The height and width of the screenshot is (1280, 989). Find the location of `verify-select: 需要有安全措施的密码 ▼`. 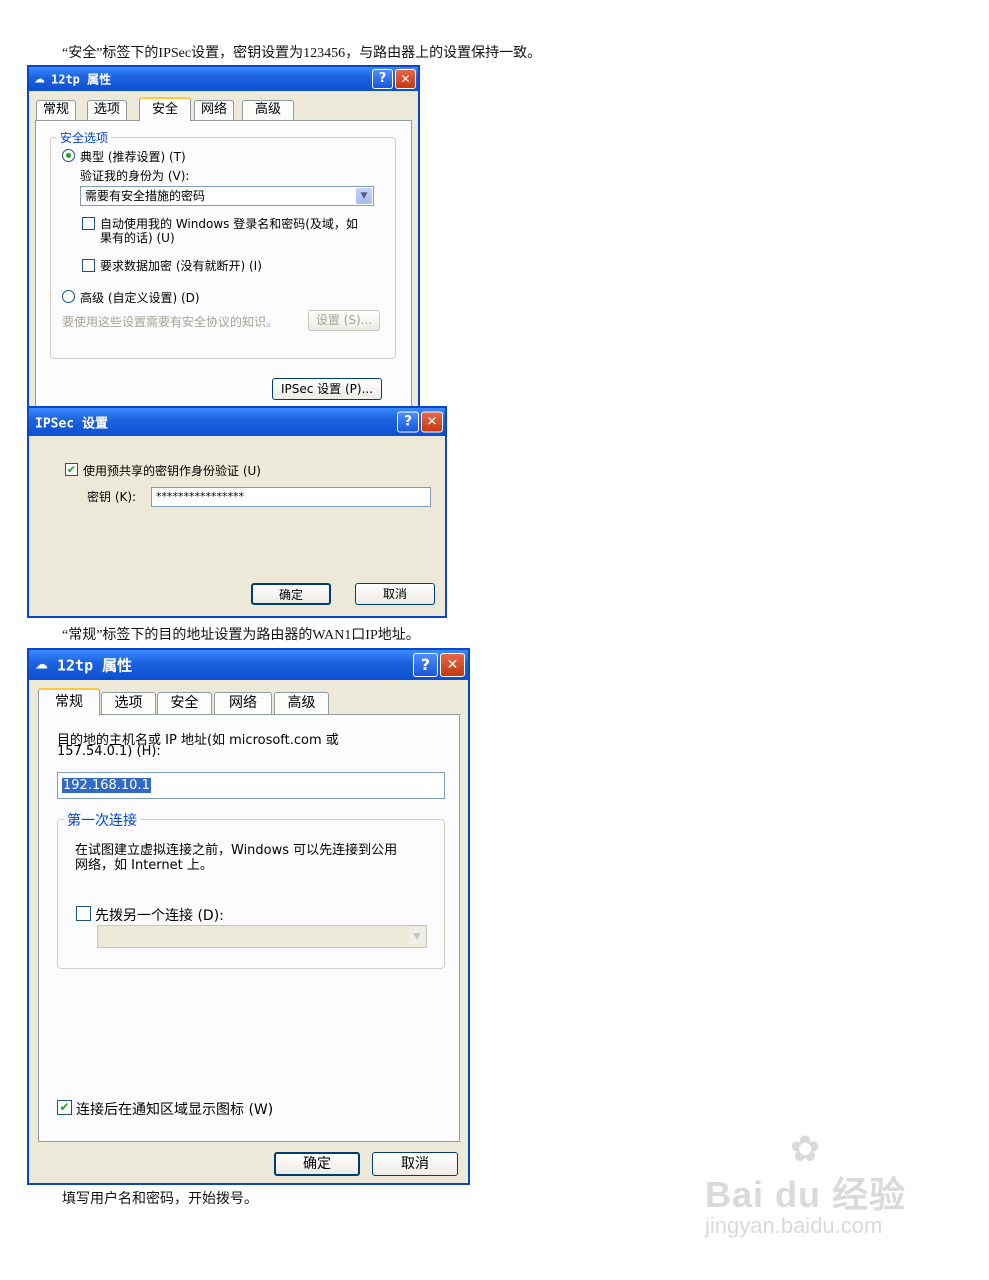

verify-select: 需要有安全措施的密码 ▼ is located at coordinates (227, 196).